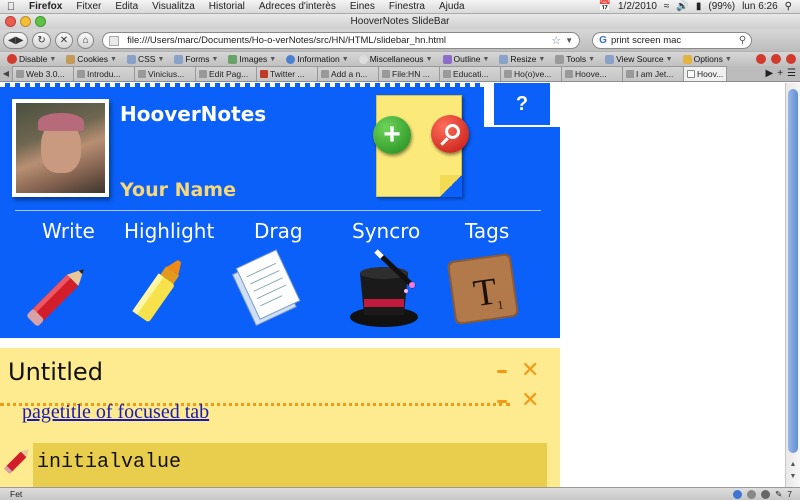  What do you see at coordinates (68, 231) in the screenshot?
I see `write-tool: Write` at bounding box center [68, 231].